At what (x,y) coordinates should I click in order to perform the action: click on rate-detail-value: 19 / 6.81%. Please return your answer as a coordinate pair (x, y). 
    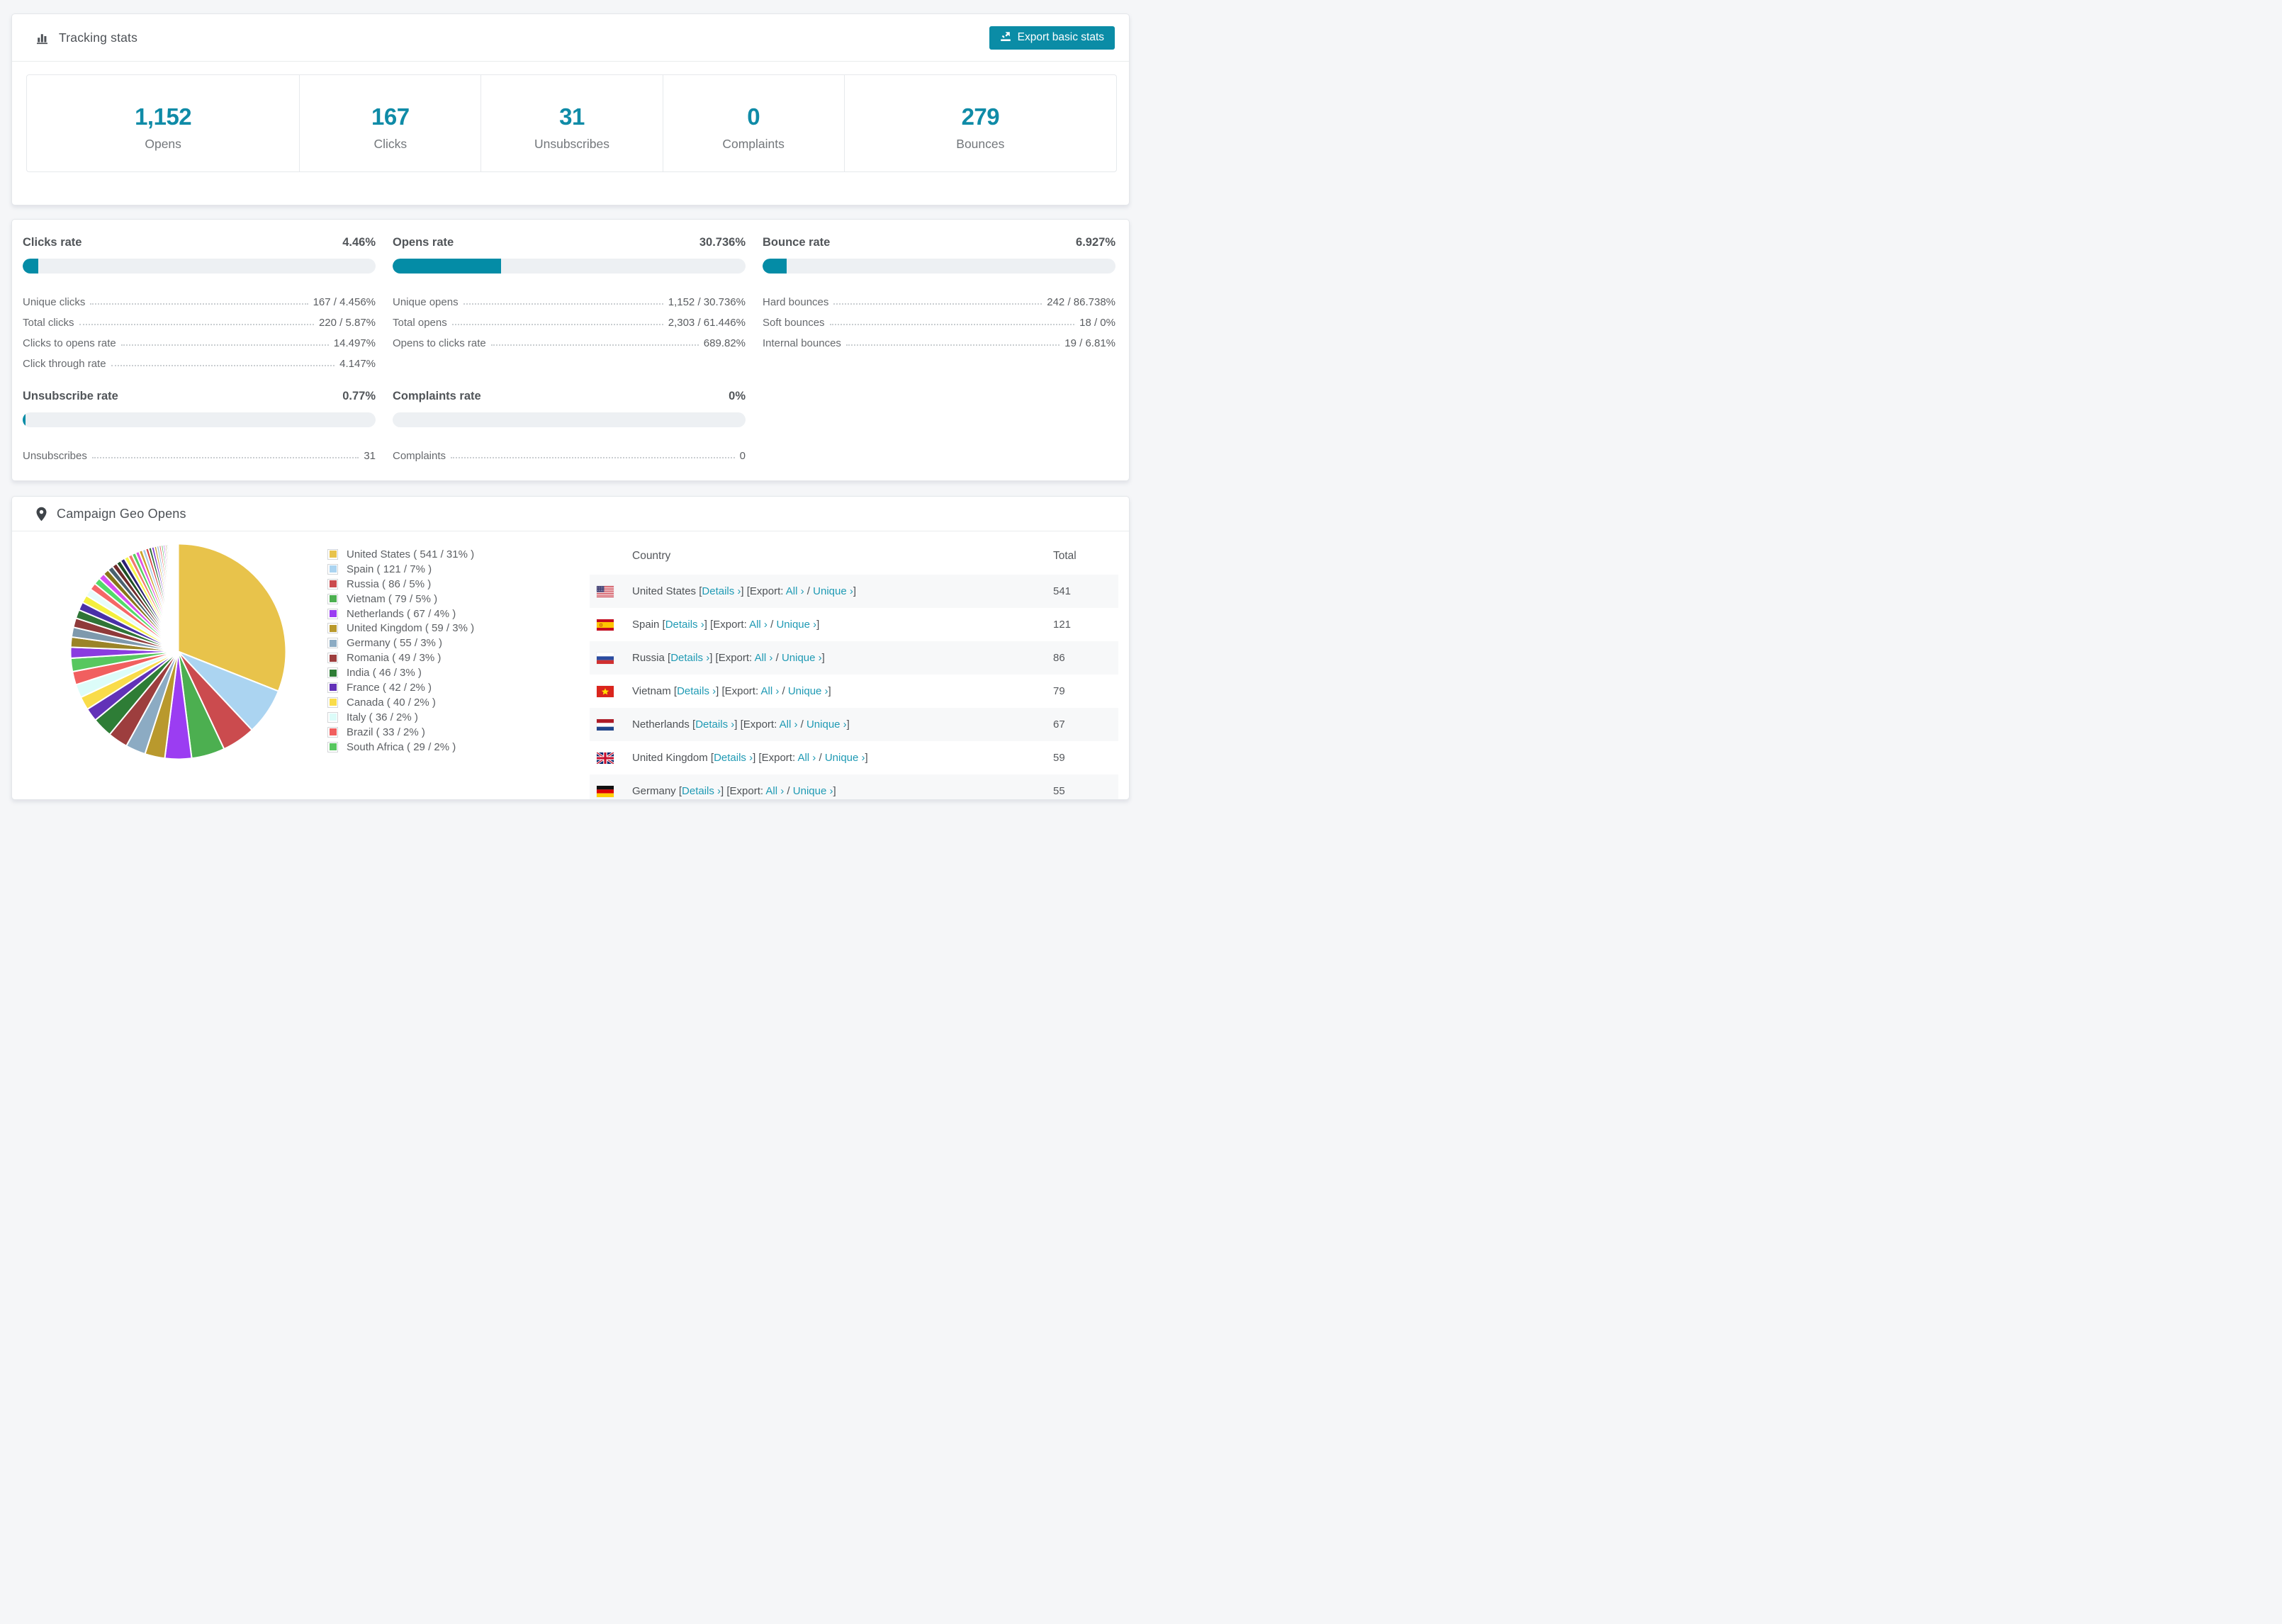
    Looking at the image, I should click on (1089, 343).